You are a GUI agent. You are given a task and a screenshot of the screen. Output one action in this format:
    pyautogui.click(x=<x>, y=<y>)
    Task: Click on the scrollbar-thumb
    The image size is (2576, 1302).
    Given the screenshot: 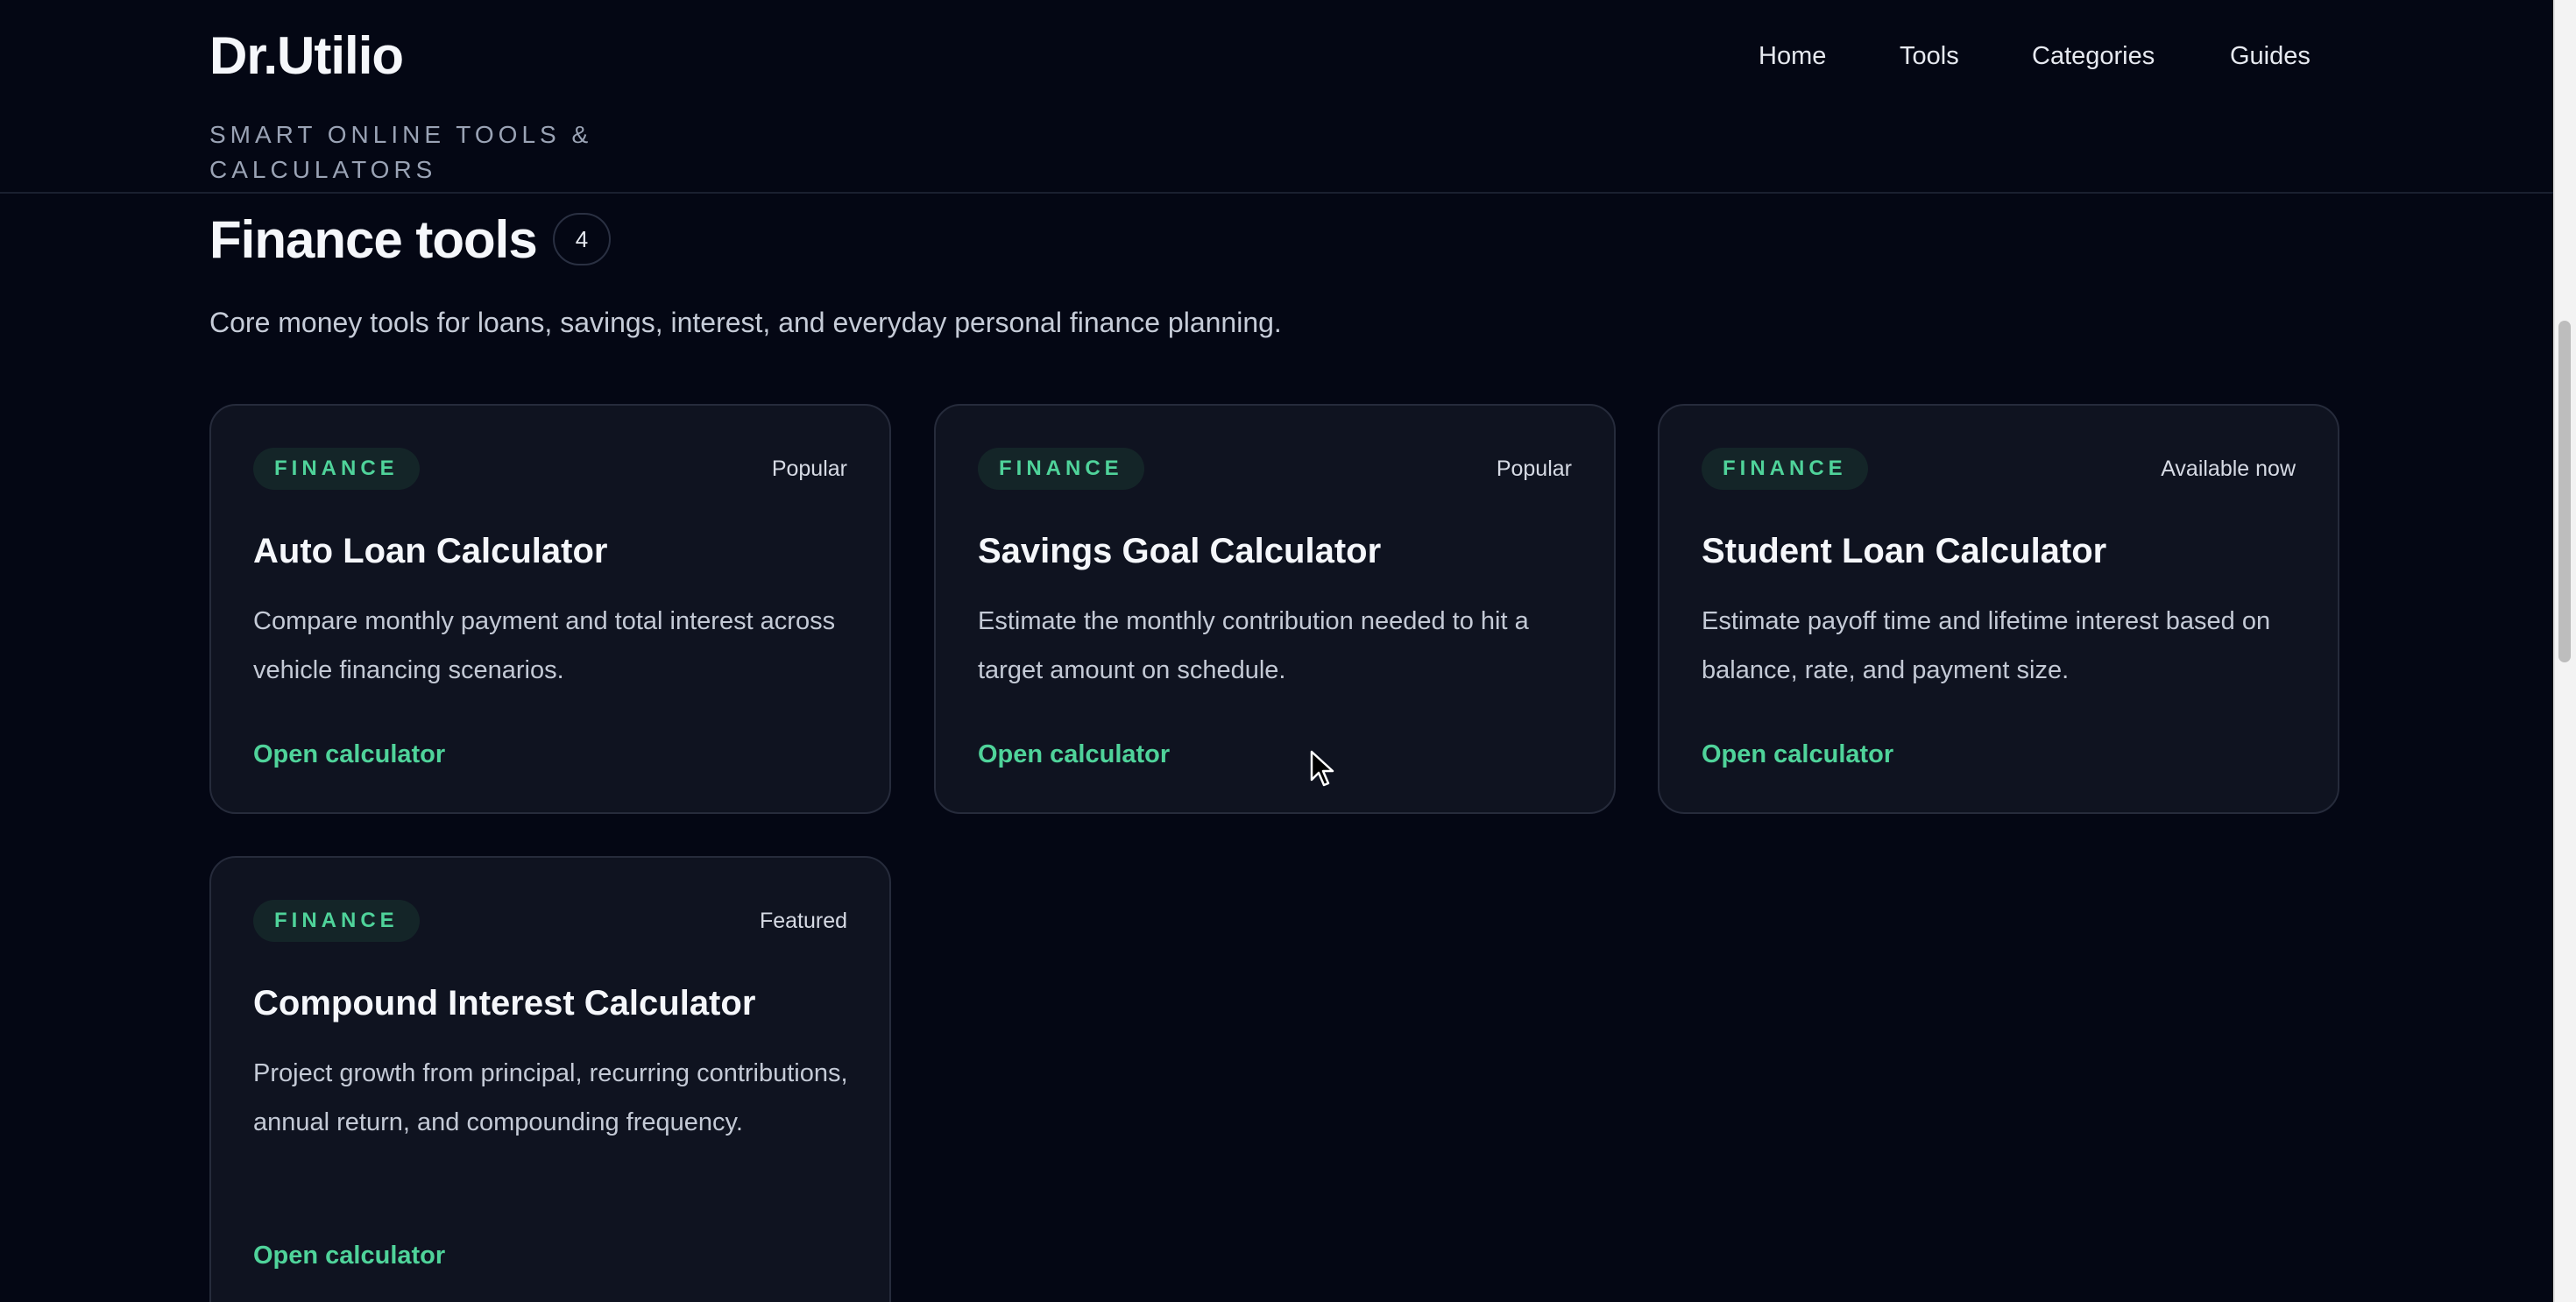 What is the action you would take?
    pyautogui.click(x=2564, y=491)
    